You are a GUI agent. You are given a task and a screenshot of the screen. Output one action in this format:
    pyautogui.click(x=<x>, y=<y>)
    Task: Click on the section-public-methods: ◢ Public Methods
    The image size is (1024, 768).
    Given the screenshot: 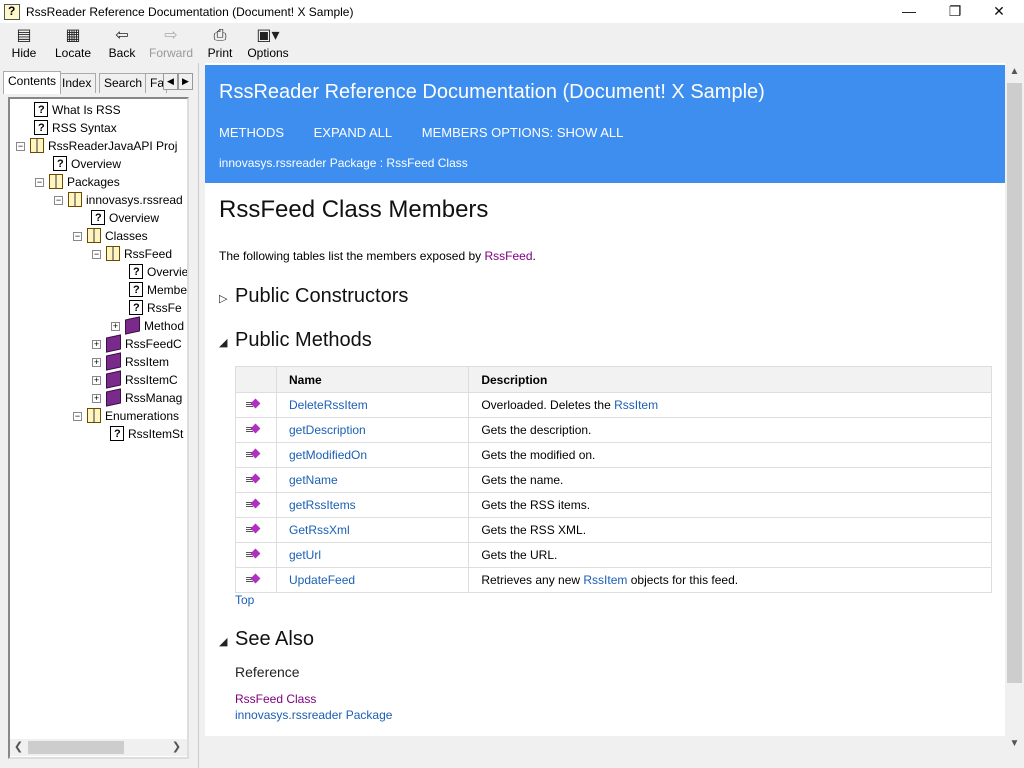 What is the action you would take?
    pyautogui.click(x=295, y=340)
    